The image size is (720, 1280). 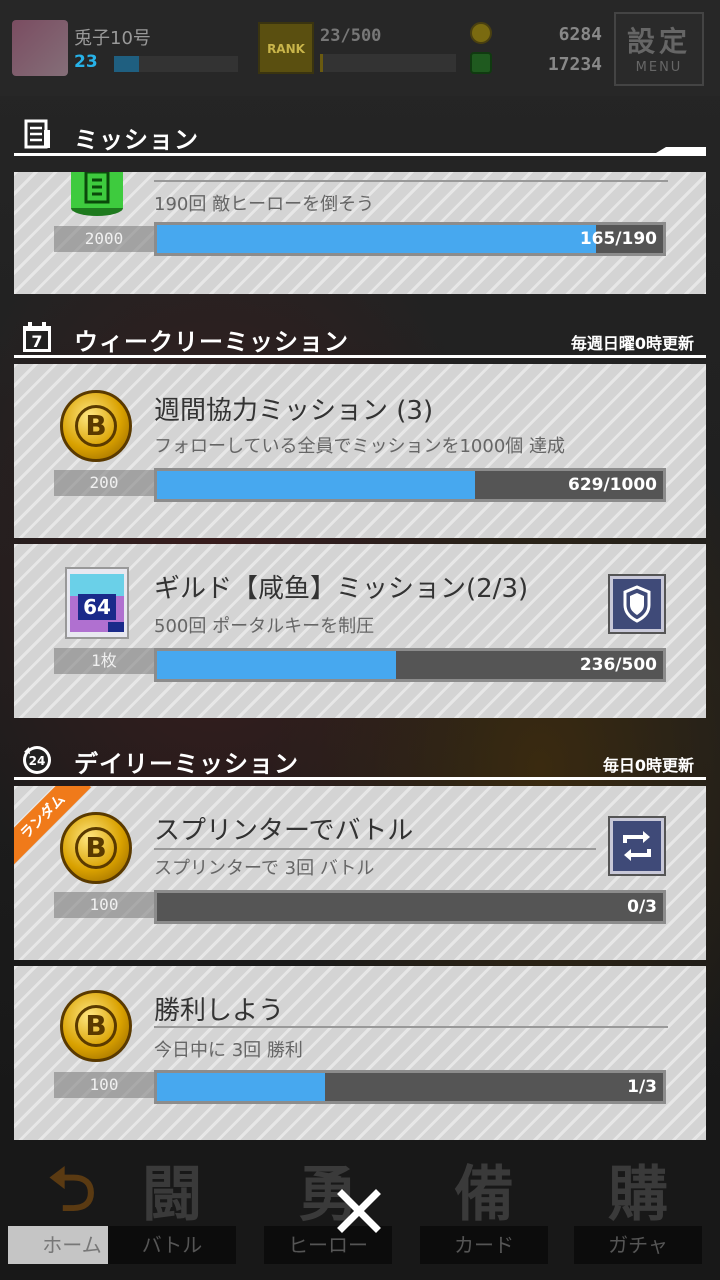 What do you see at coordinates (359, 446) in the screenshot?
I see `mission-desc: フォローしている全員でミッションを1000個 達成` at bounding box center [359, 446].